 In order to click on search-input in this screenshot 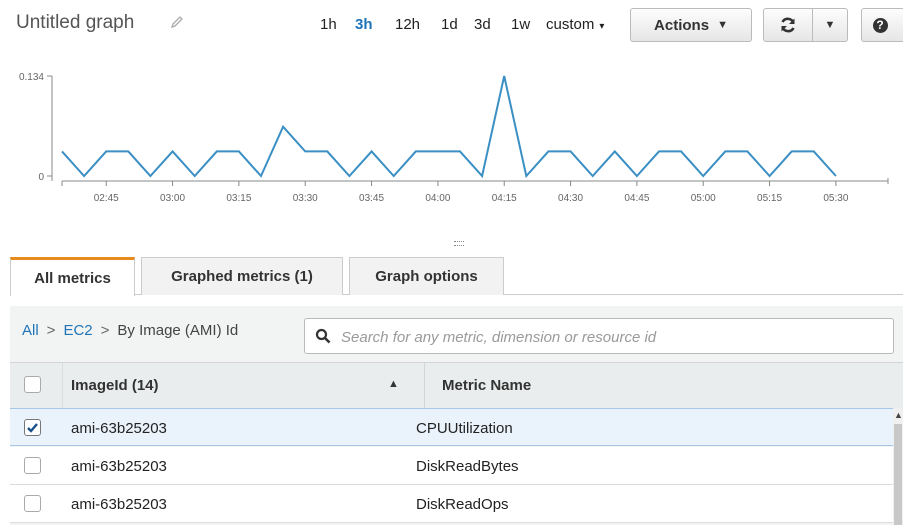, I will do `click(611, 337)`.